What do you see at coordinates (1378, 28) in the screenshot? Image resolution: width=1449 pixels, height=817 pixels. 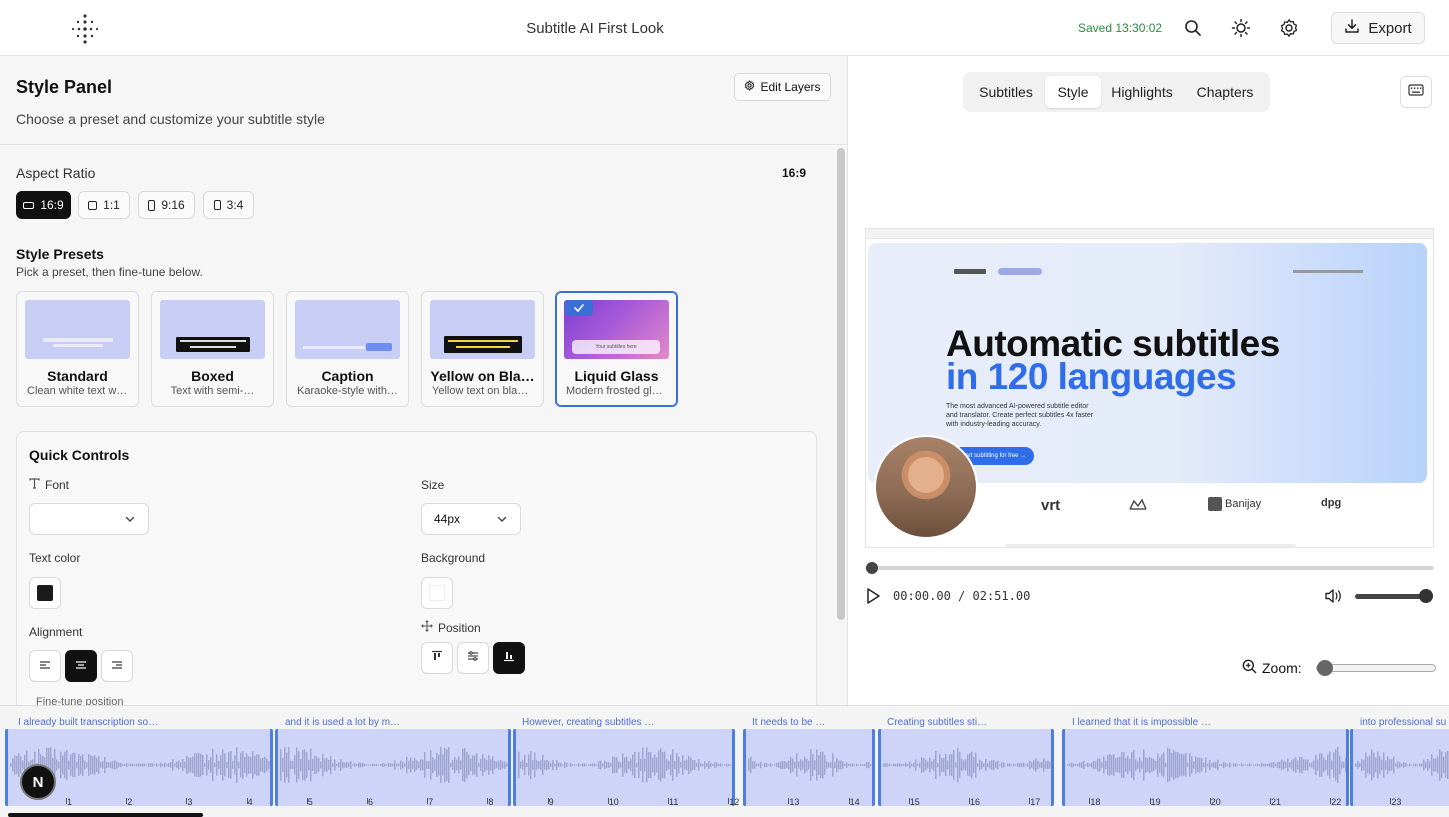 I see `export-button: Export` at bounding box center [1378, 28].